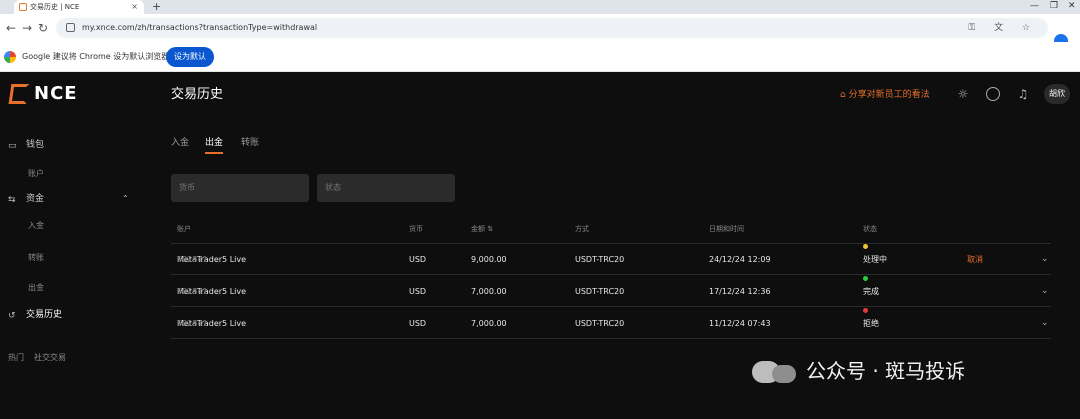  Describe the element at coordinates (36, 288) in the screenshot. I see `sidebar-sub-withdraw: 出金` at that location.